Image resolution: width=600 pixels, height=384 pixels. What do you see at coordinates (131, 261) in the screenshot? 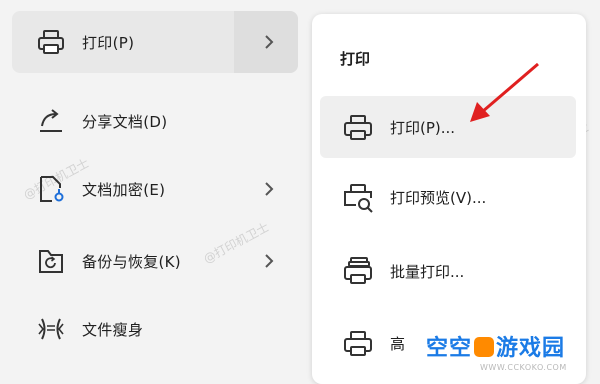
I see `menu-item-label: 备份与恢复(K)` at bounding box center [131, 261].